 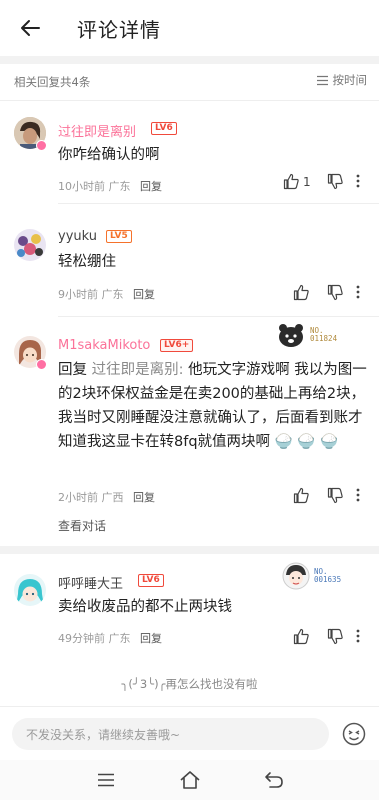 I want to click on comment-time: 9小时前, so click(x=78, y=294).